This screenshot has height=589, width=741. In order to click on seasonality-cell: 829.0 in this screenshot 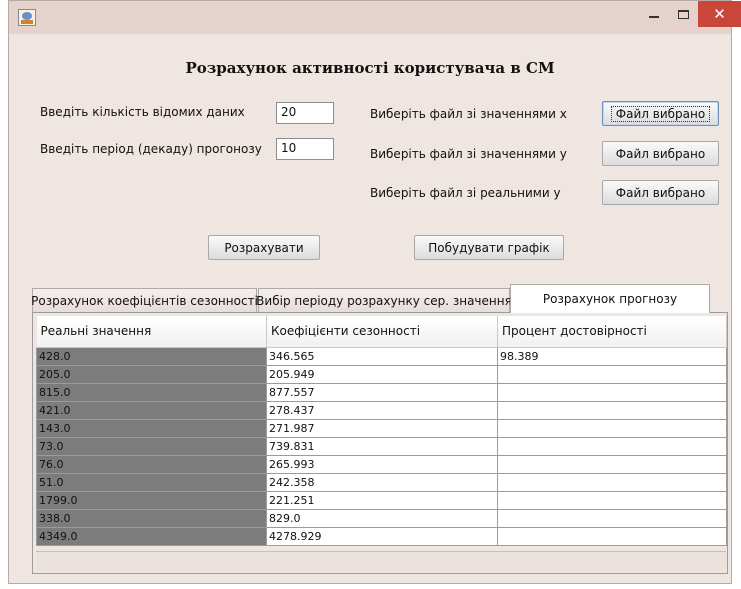, I will do `click(382, 518)`.